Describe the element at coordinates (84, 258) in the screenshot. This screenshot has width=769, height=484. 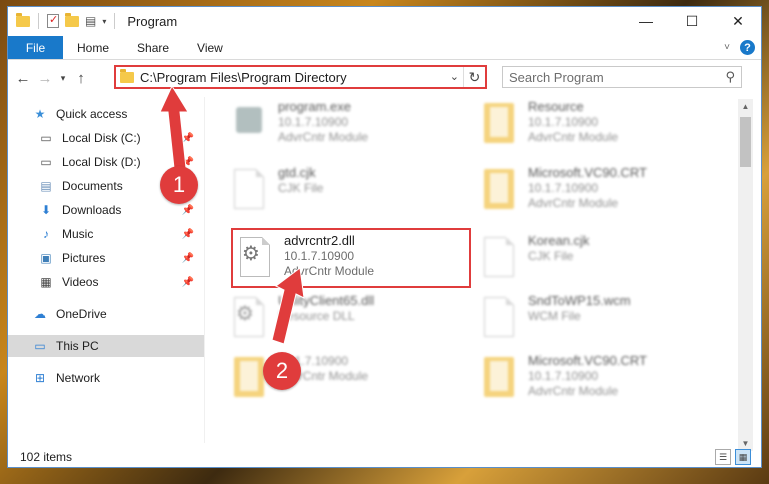
I see `sidebar-item-label: Pictures` at that location.